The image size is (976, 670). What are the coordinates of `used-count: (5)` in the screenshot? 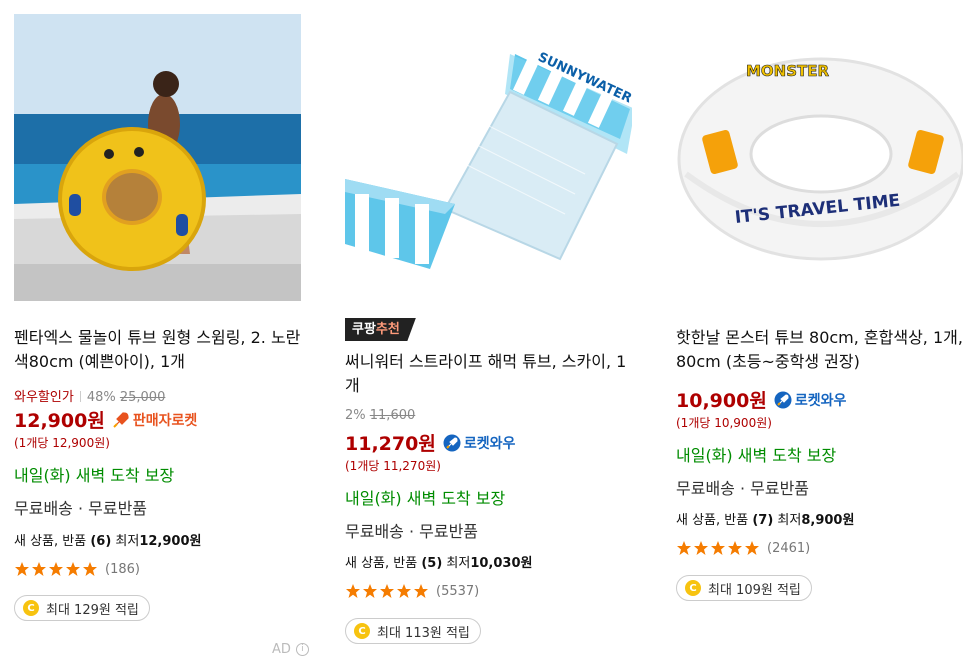 It's located at (432, 563).